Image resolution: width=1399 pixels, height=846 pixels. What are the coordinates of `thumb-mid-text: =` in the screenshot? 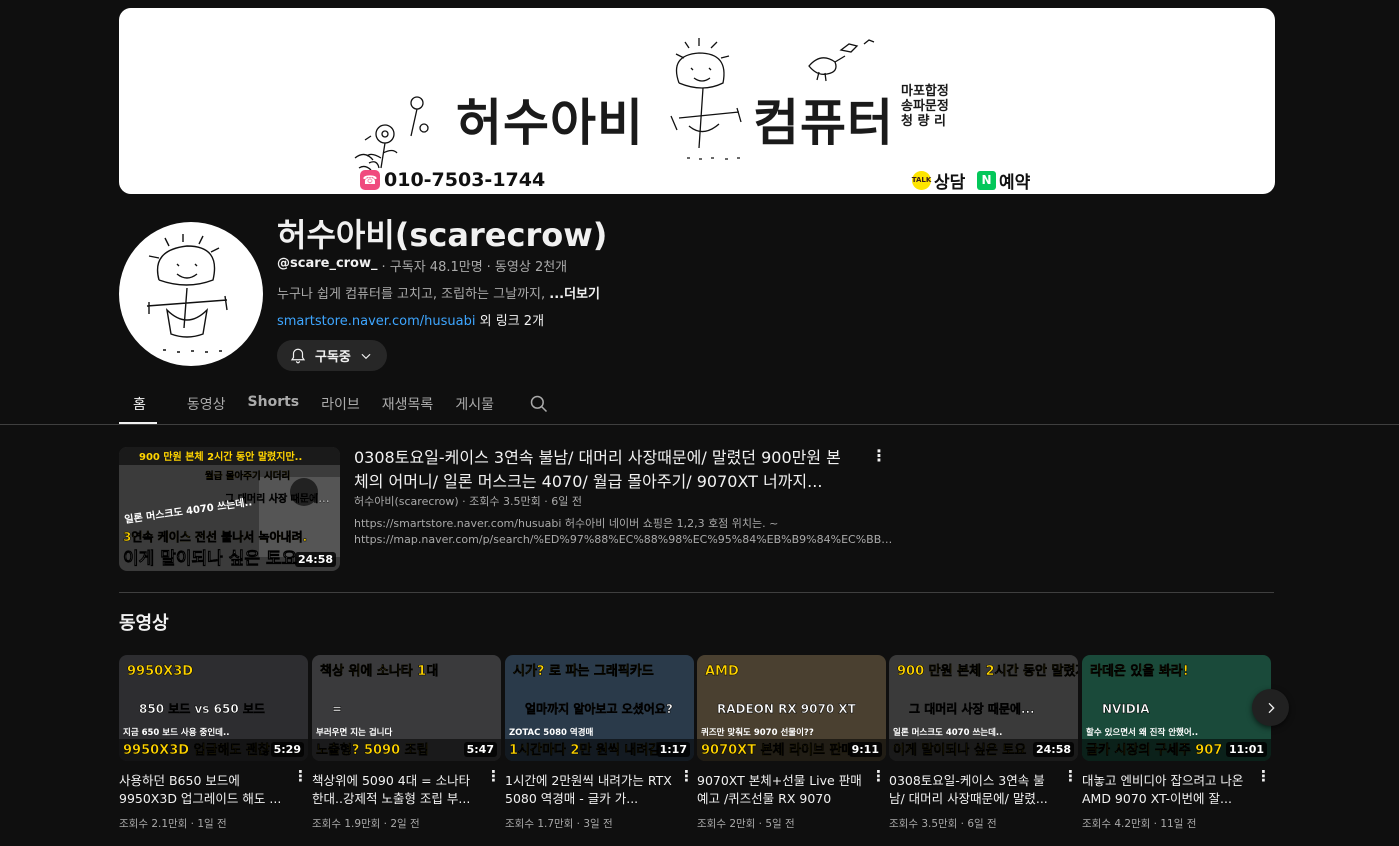 It's located at (337, 709).